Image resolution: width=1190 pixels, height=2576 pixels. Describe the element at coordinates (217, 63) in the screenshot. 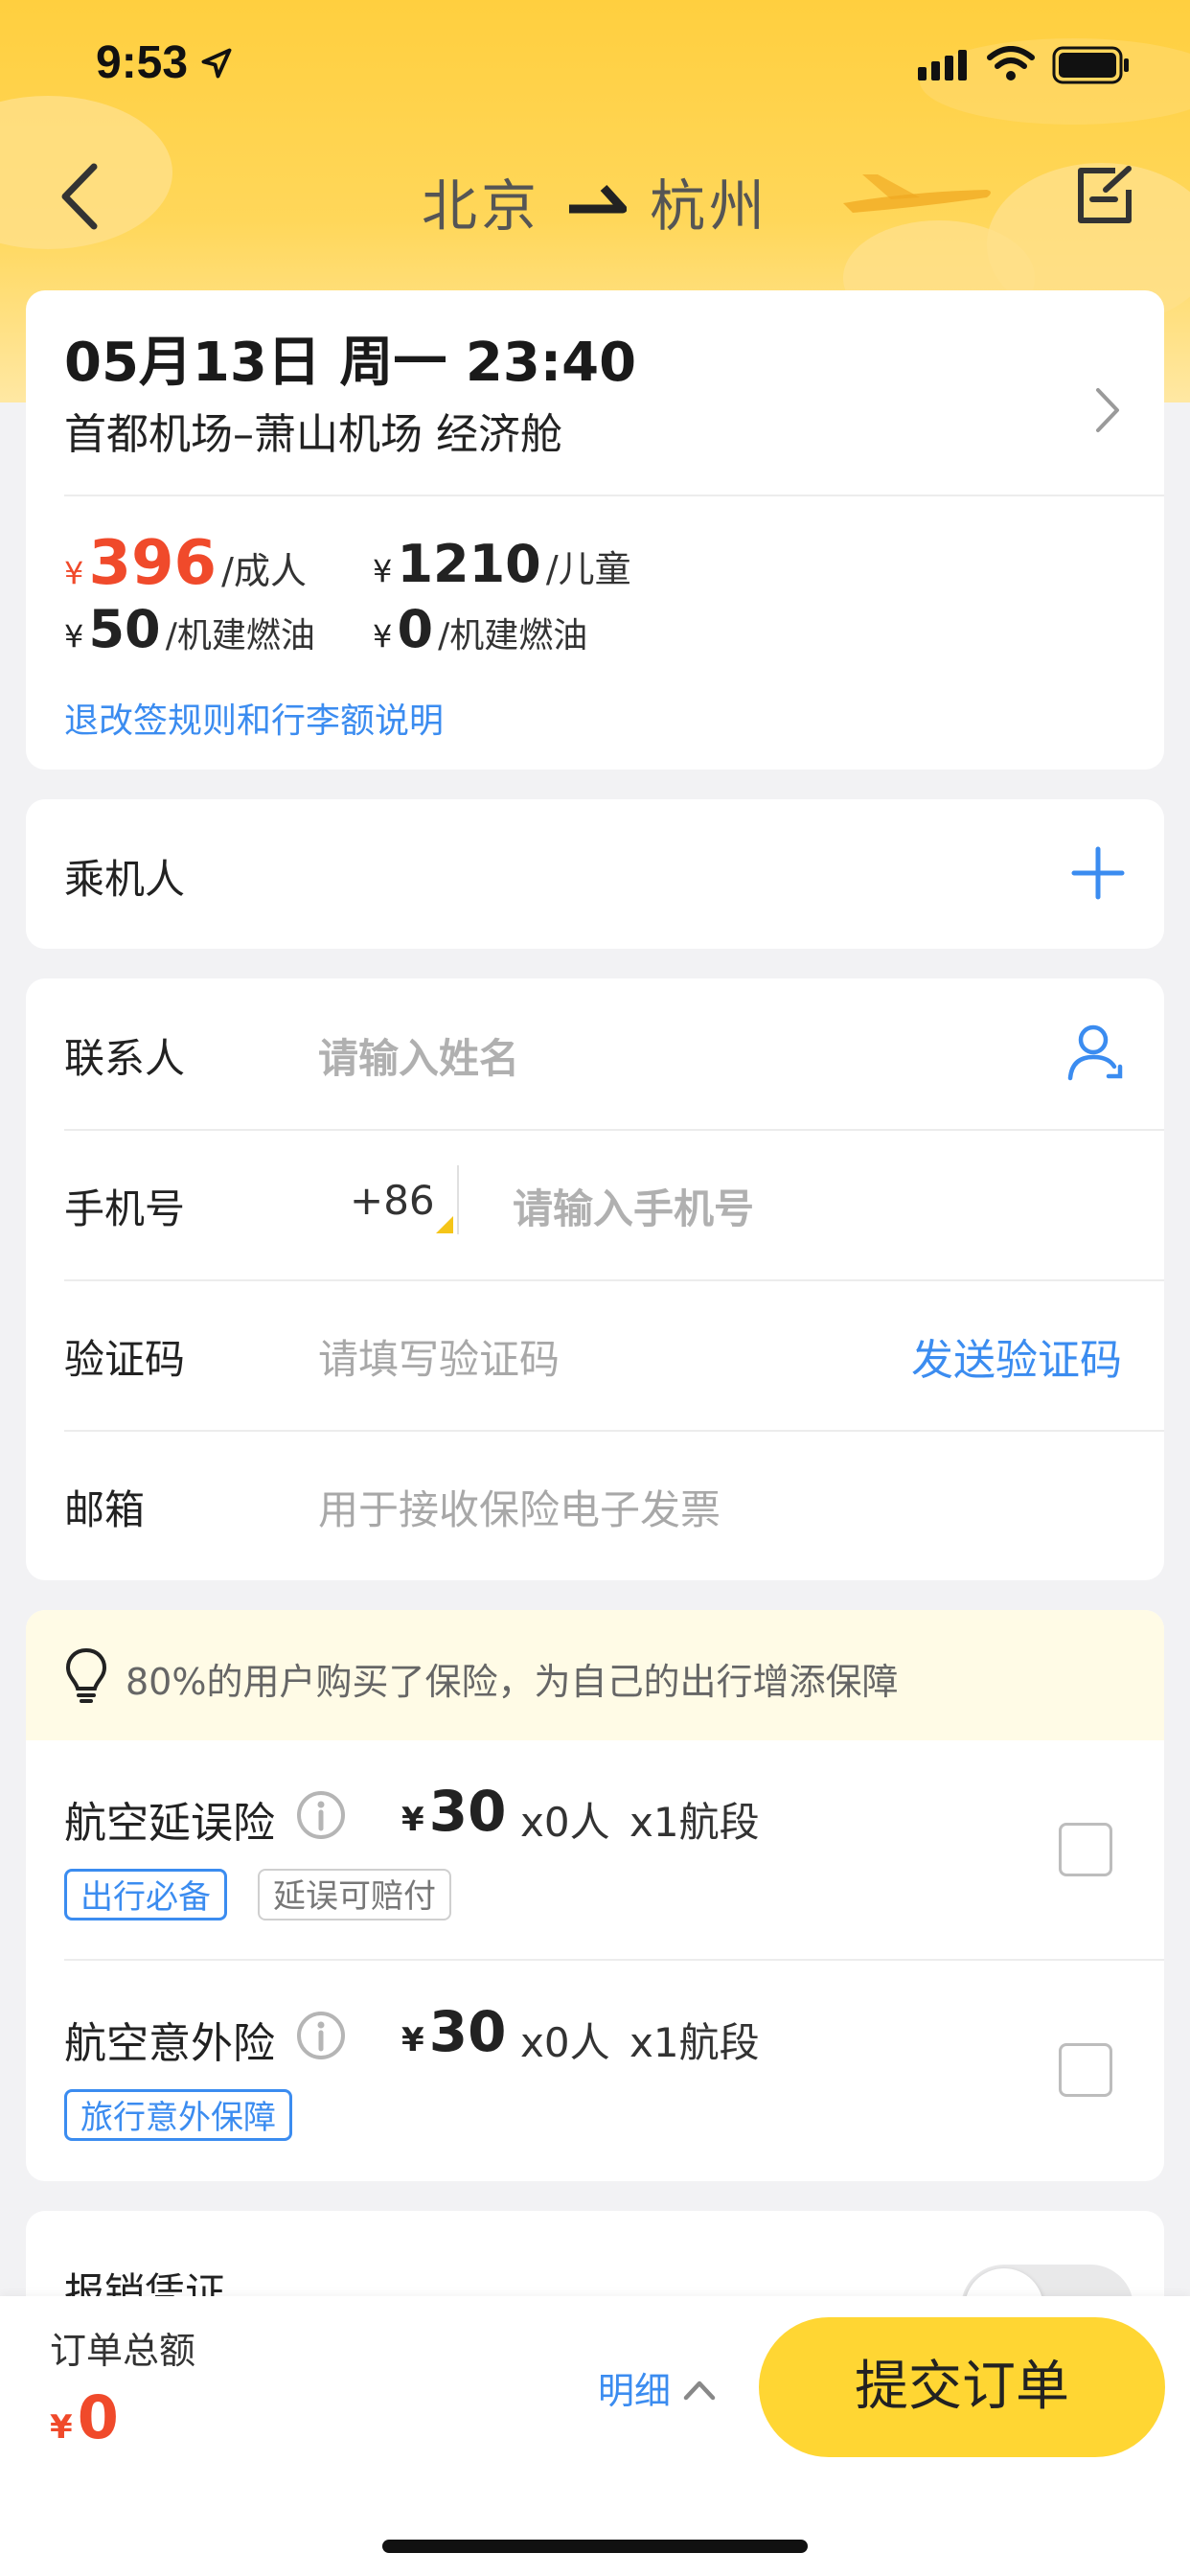

I see `location-arrow-icon` at that location.